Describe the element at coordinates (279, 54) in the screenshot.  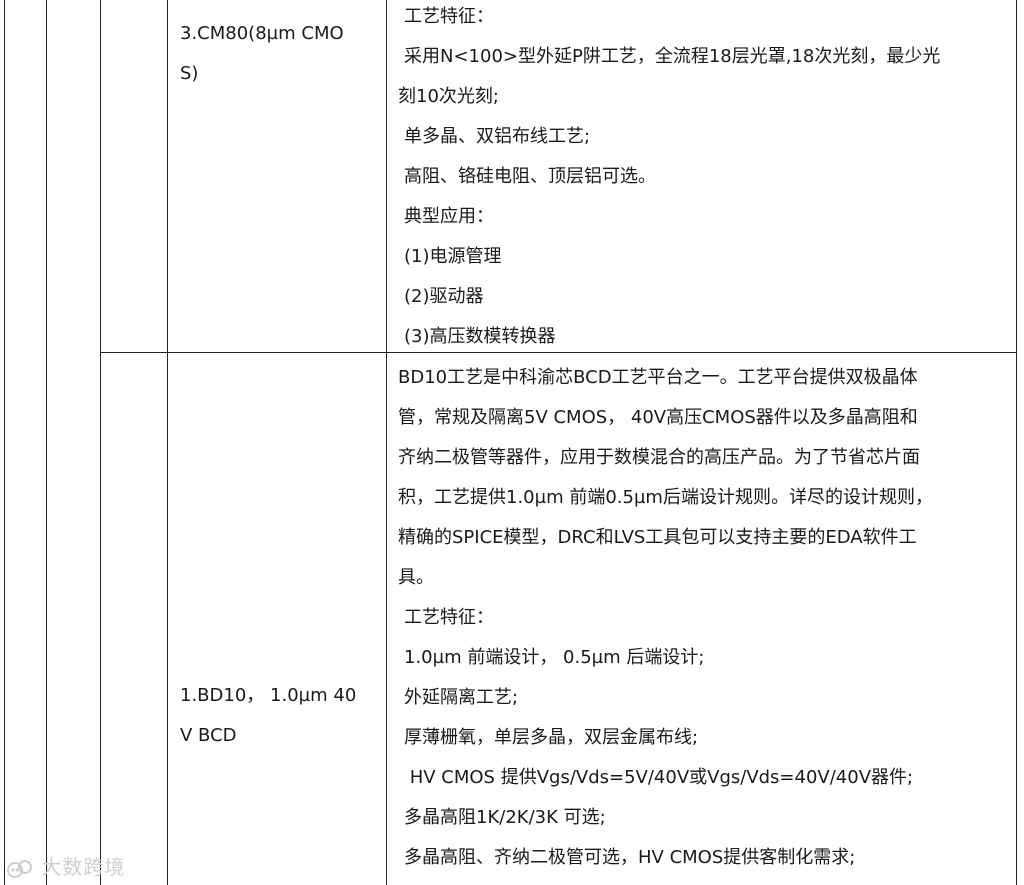
I see `process-name-cm80: 3.CM80(8µm CMO S)` at that location.